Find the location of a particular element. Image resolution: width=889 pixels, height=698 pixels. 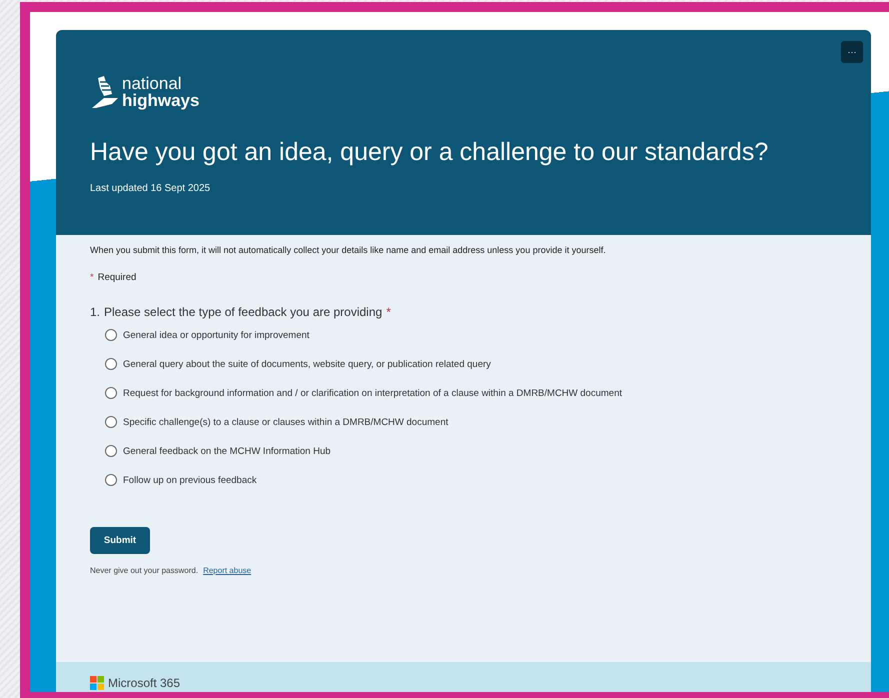

report-abuse-link: Report abuse is located at coordinates (227, 570).